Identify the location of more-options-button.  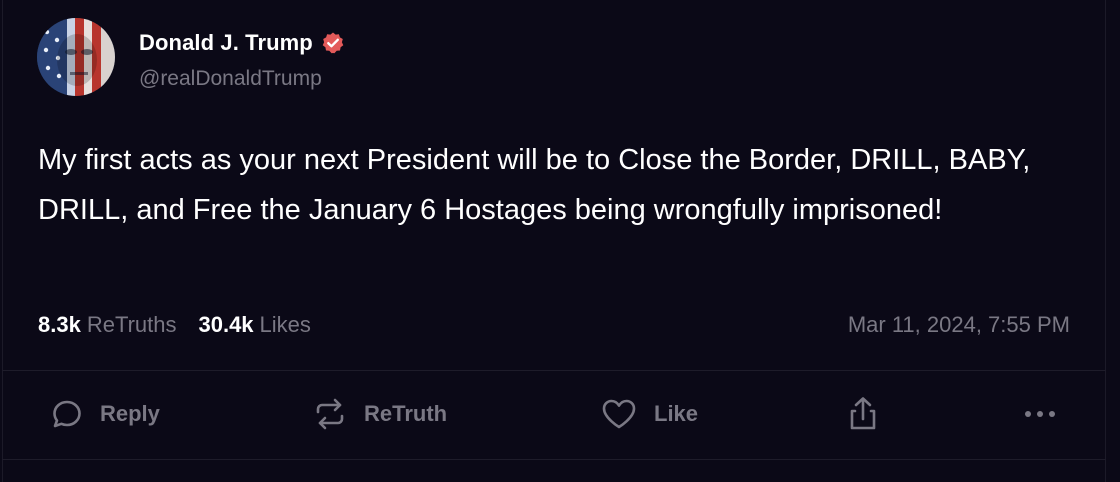
(1040, 414).